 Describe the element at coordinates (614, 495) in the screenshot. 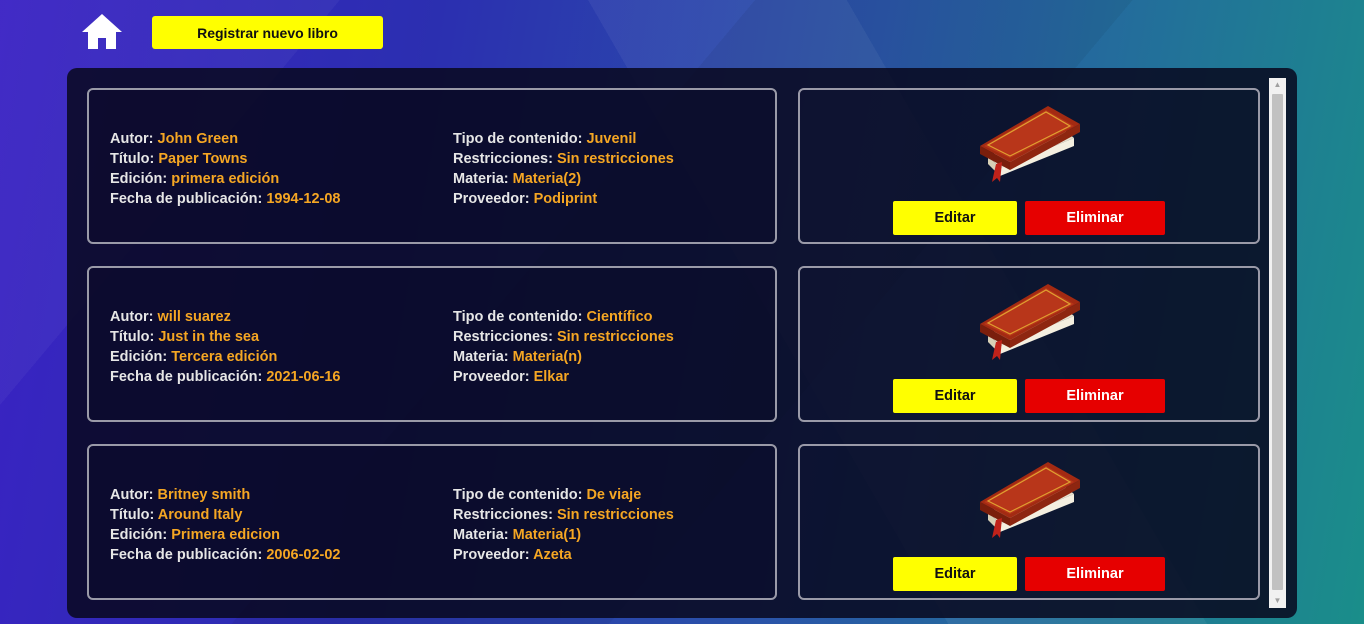

I see `content-type-value: De viaje` at that location.